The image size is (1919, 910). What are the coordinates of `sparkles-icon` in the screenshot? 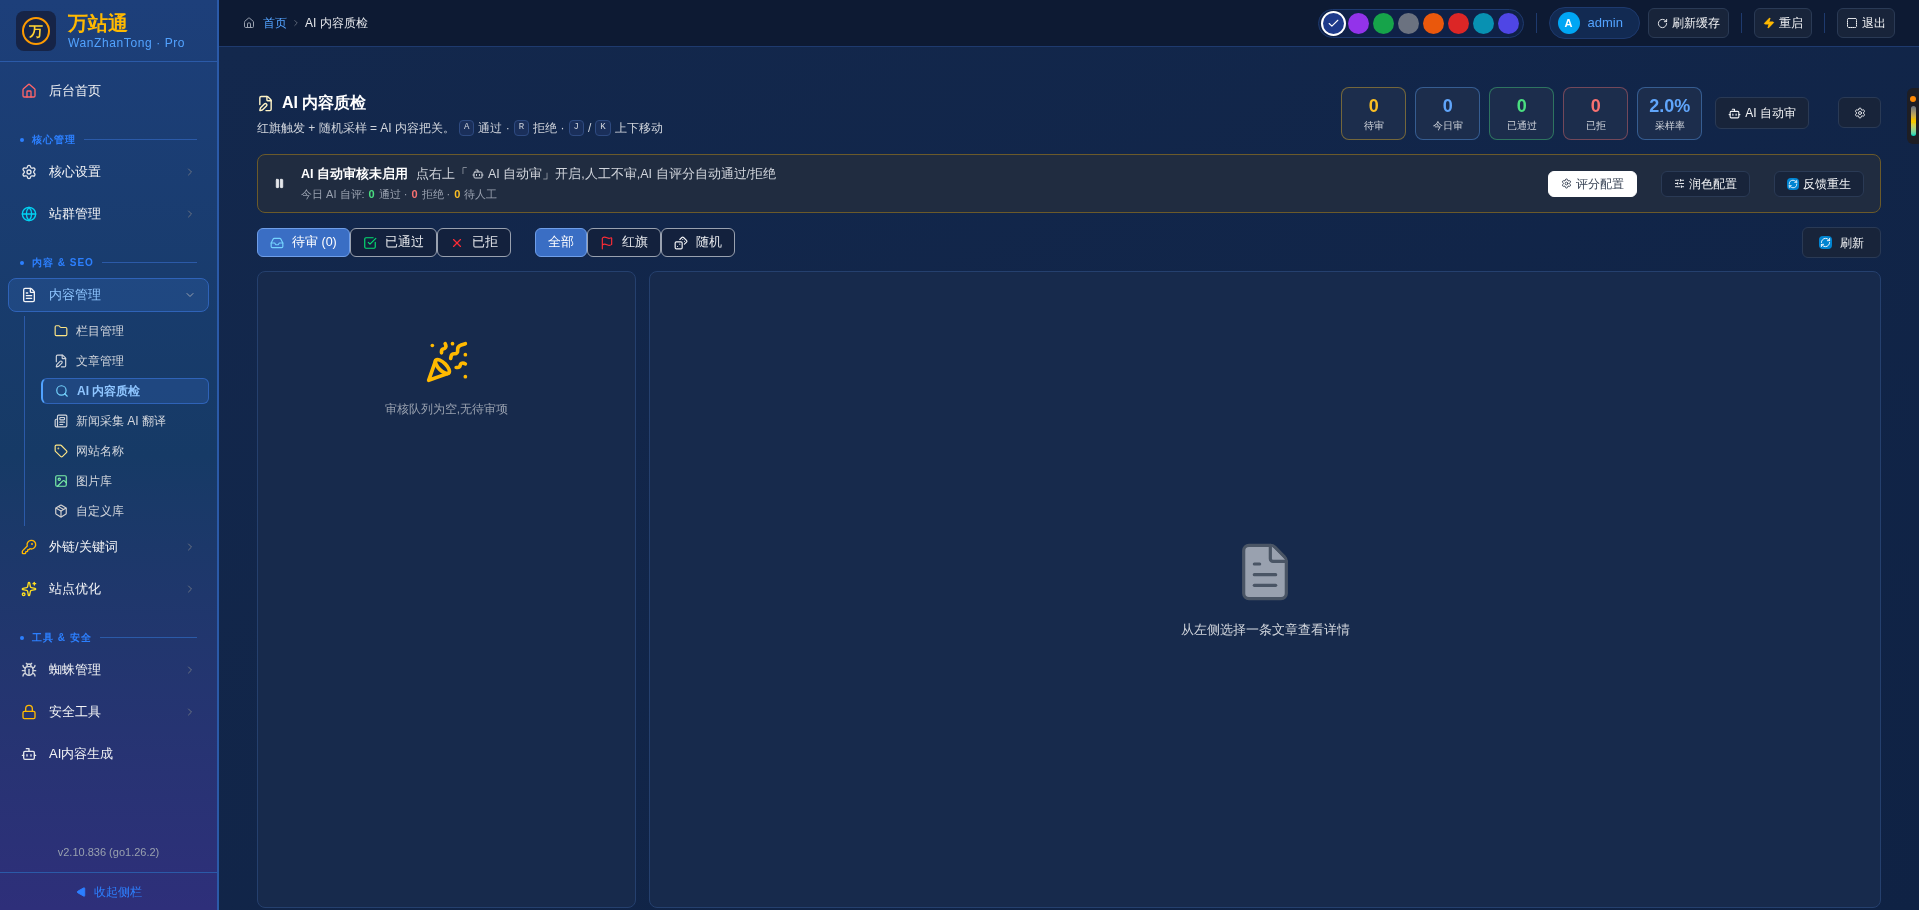 It's located at (29, 589).